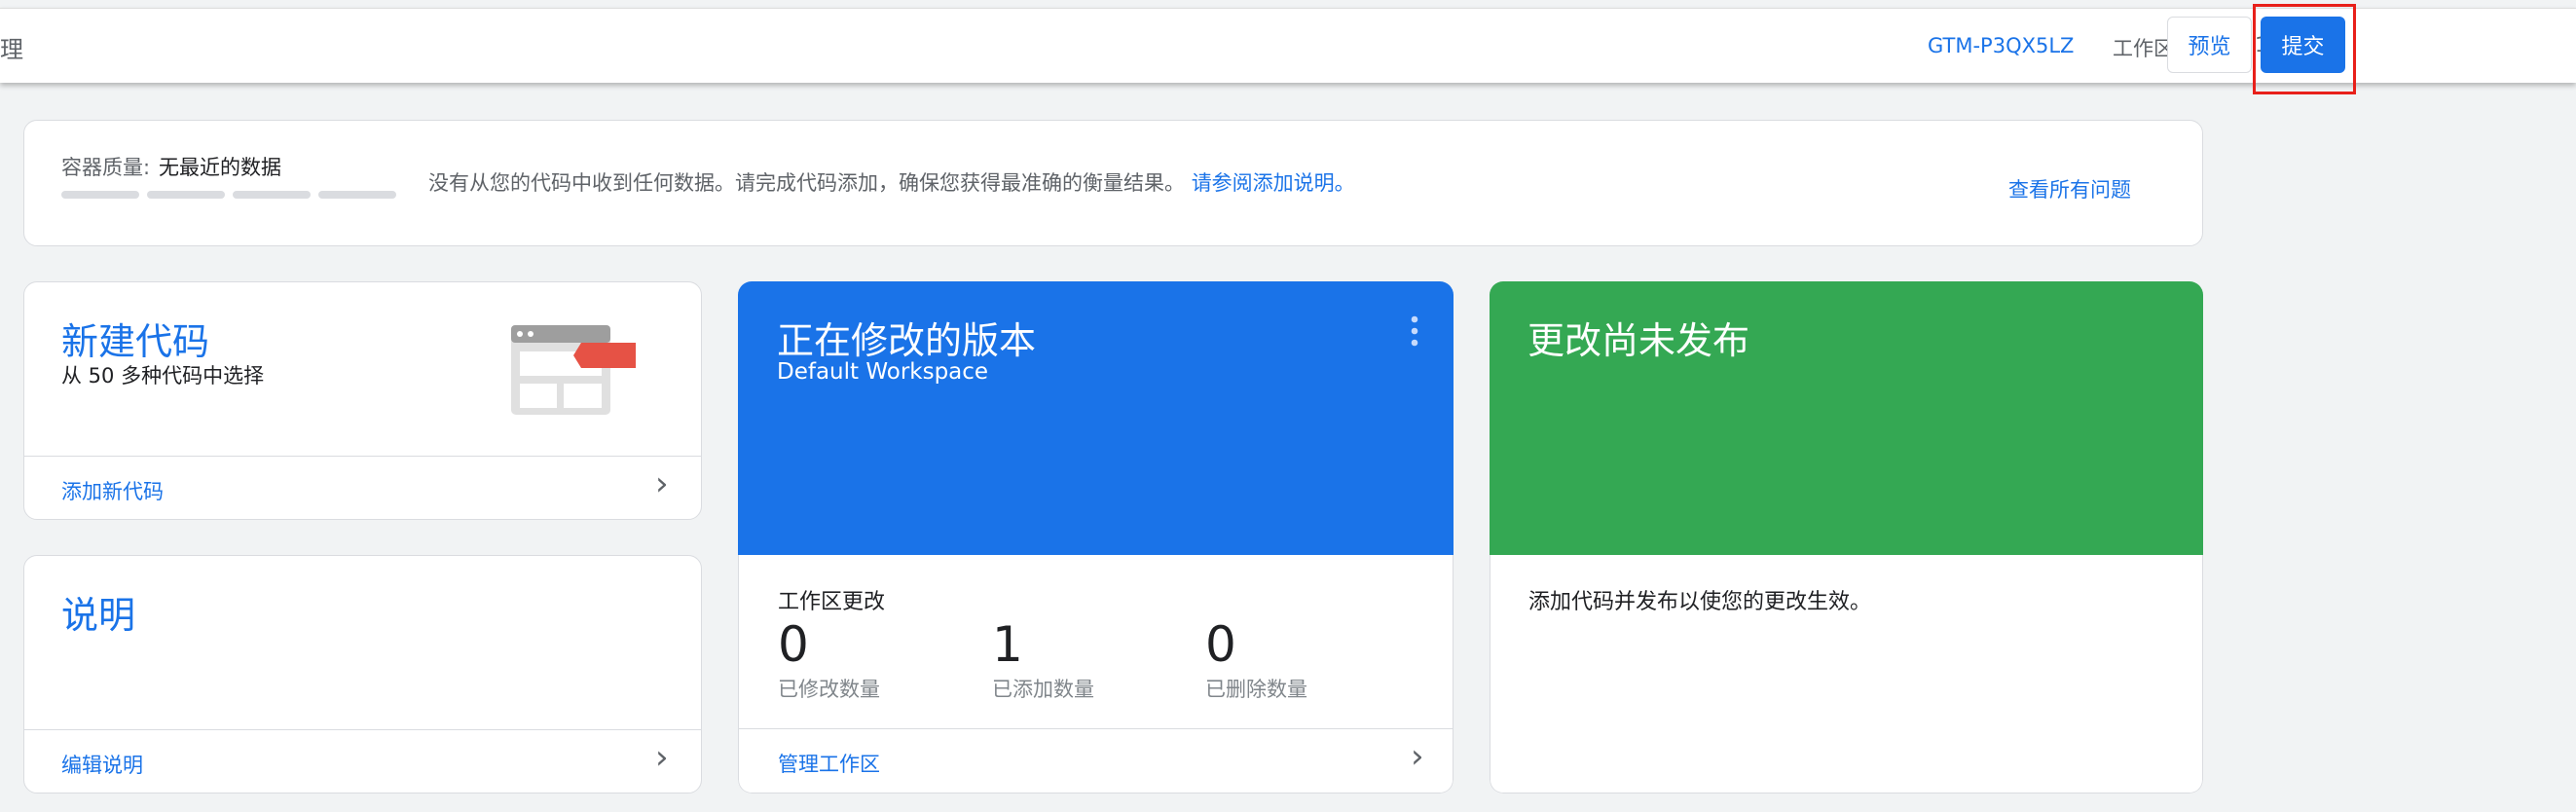 Image resolution: width=2576 pixels, height=812 pixels. Describe the element at coordinates (883, 372) in the screenshot. I see `workspace-name: Default Workspace` at that location.